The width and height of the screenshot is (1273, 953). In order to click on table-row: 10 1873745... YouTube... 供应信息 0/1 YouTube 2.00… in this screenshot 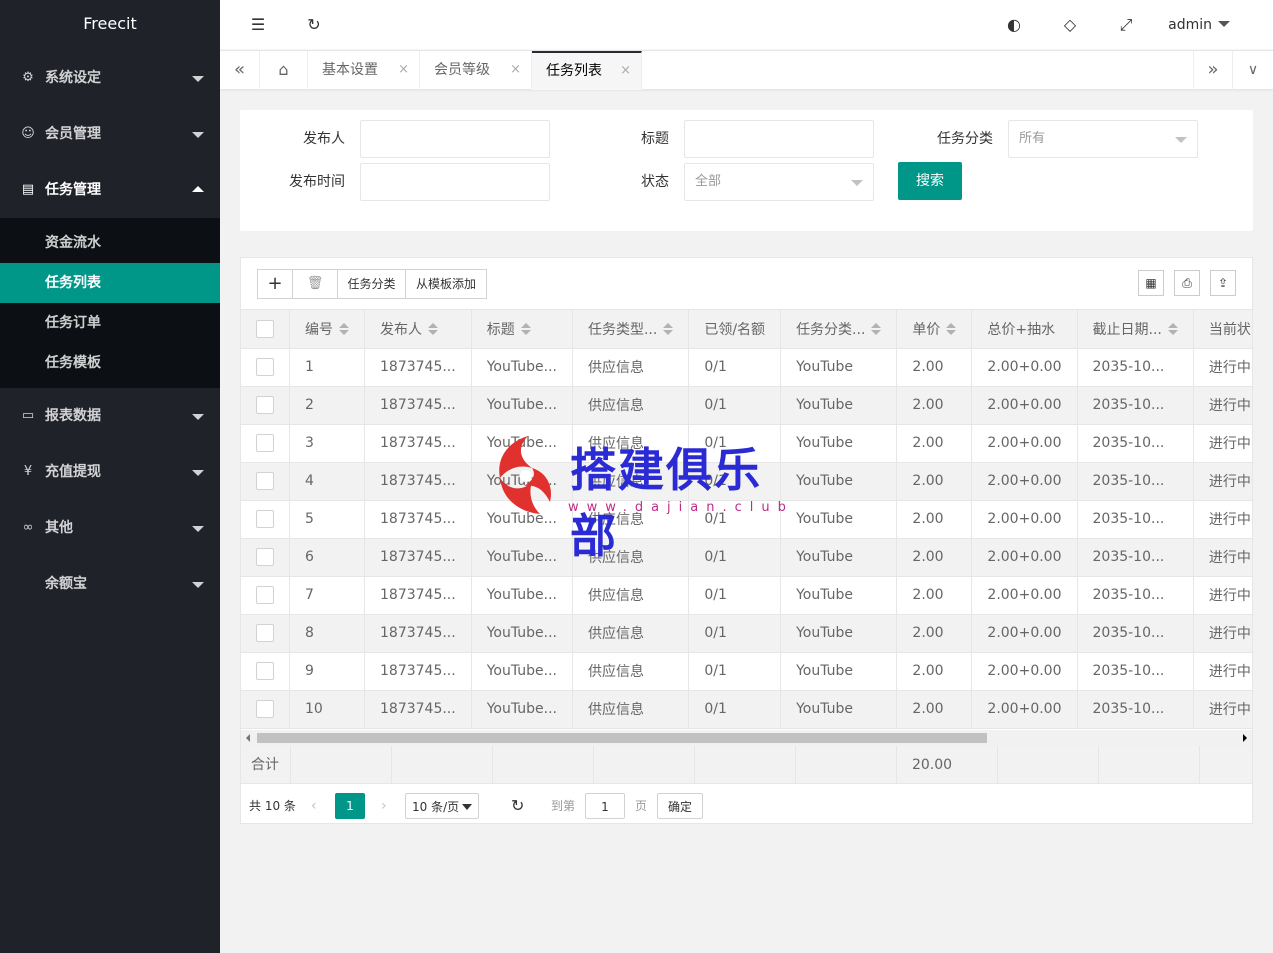, I will do `click(746, 709)`.